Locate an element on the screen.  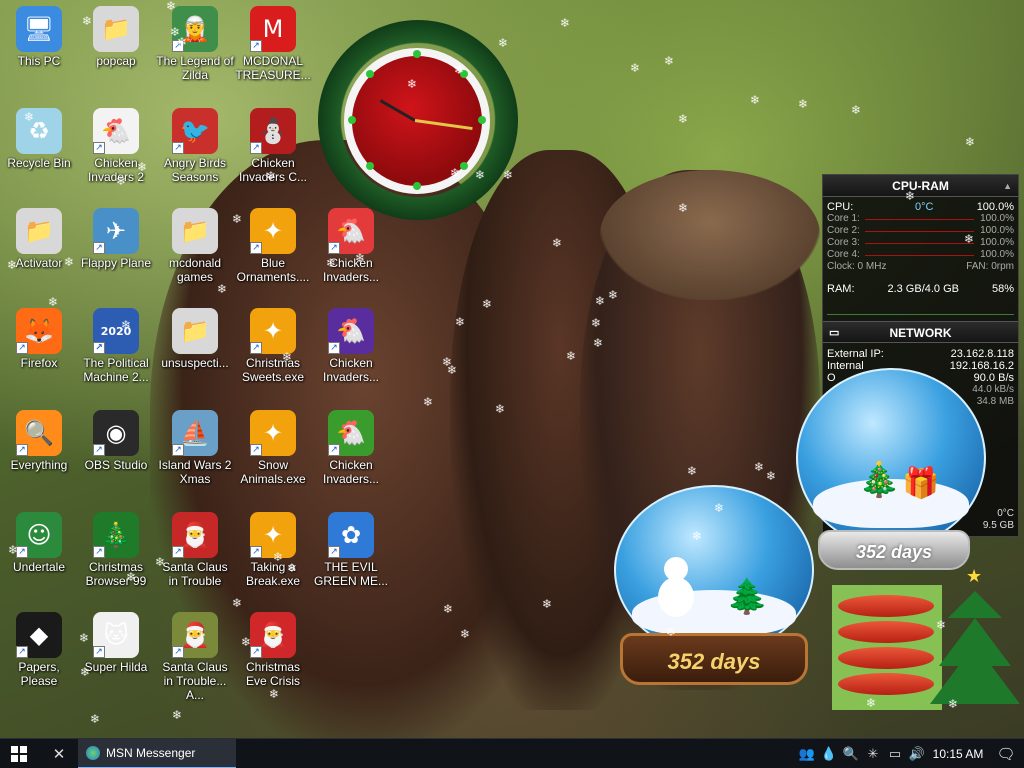
desktop-icon: 🎅 ↗ Santa Claus in Trouble is located at coordinates (195, 558).